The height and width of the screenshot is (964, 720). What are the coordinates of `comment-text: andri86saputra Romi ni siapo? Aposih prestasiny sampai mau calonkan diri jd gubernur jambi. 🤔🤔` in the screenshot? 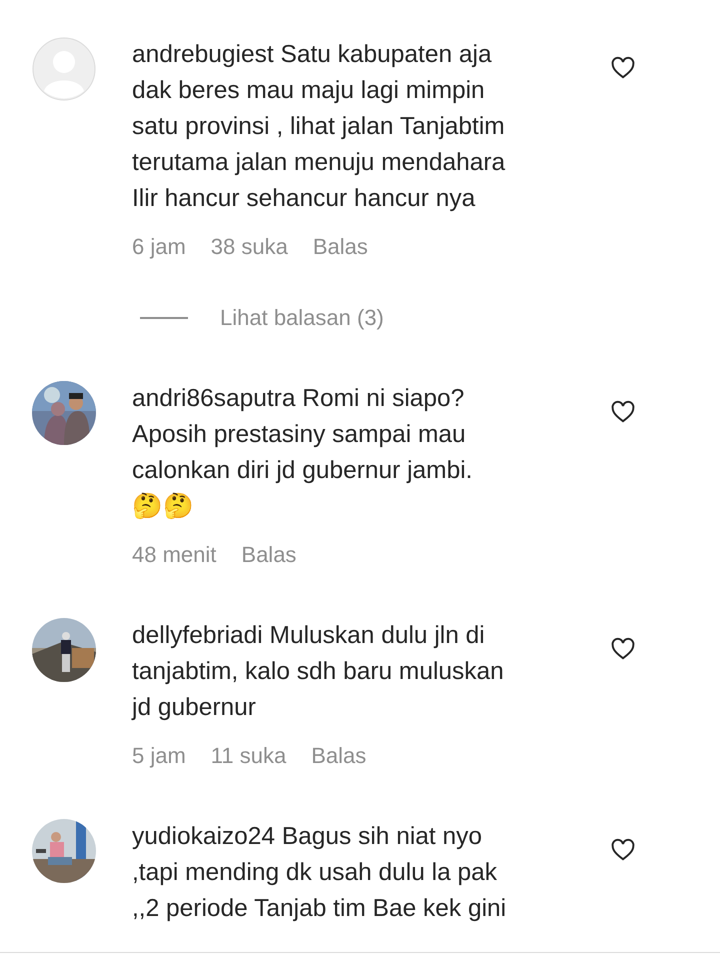 It's located at (303, 453).